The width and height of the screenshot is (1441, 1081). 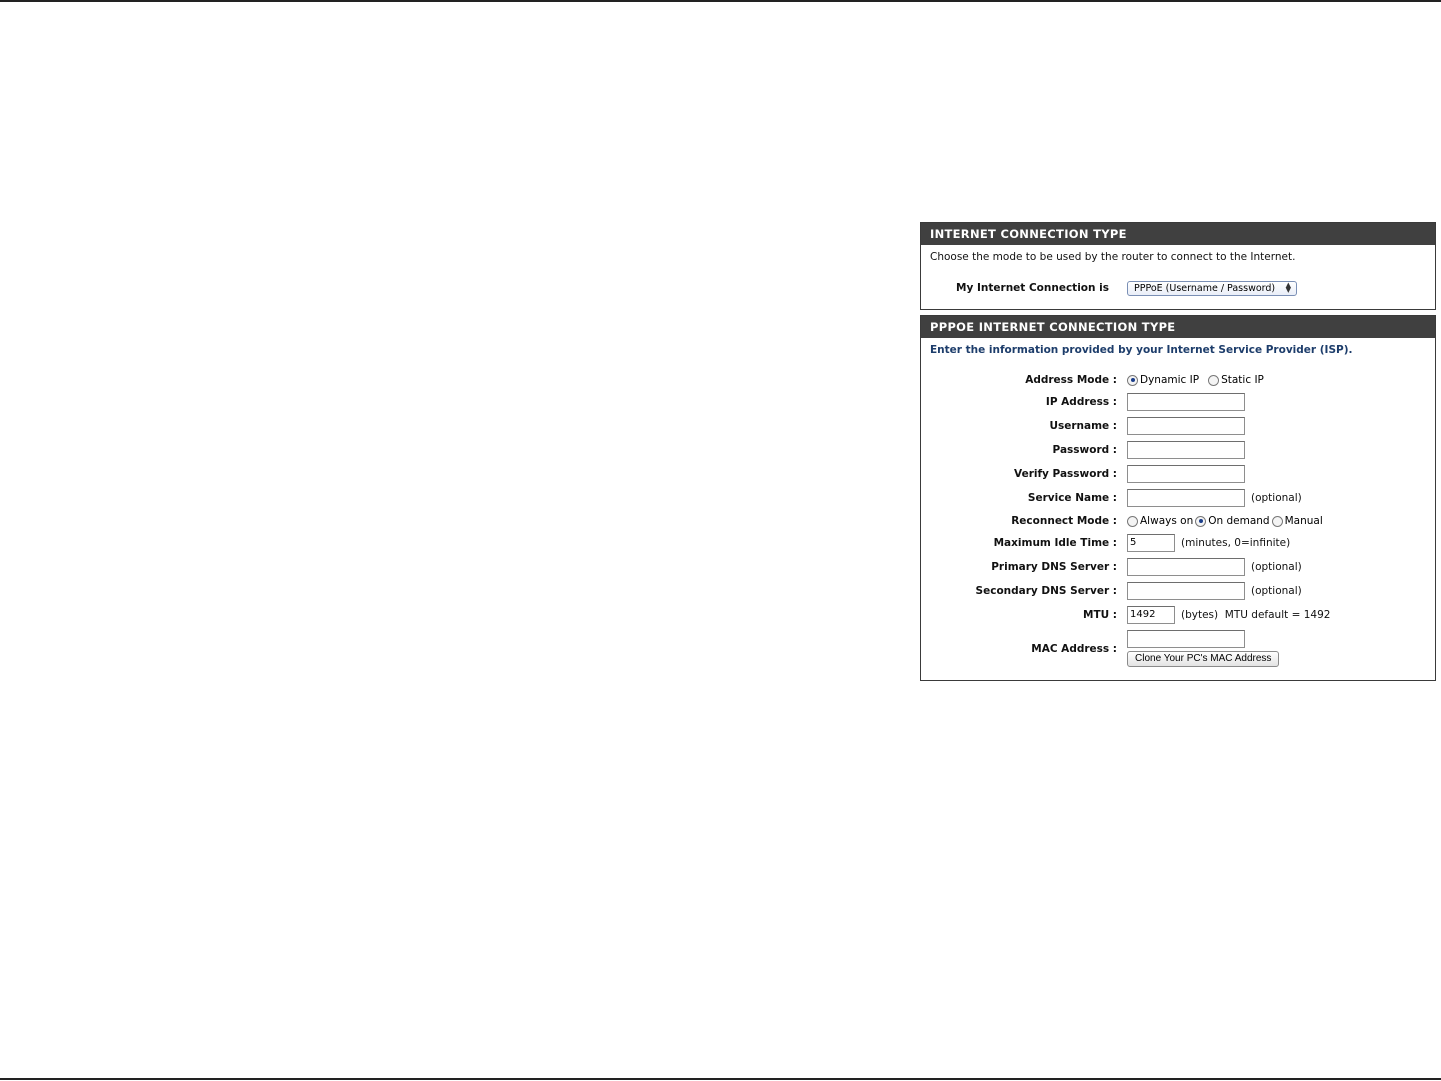 What do you see at coordinates (1178, 327) in the screenshot?
I see `panel-title: PPPOE INTERNET CONNECTION TYPE` at bounding box center [1178, 327].